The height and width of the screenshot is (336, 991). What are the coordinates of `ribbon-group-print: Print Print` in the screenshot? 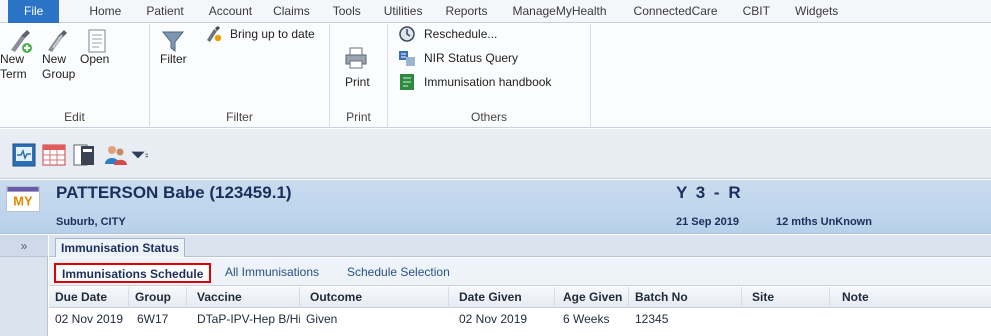 It's located at (359, 76).